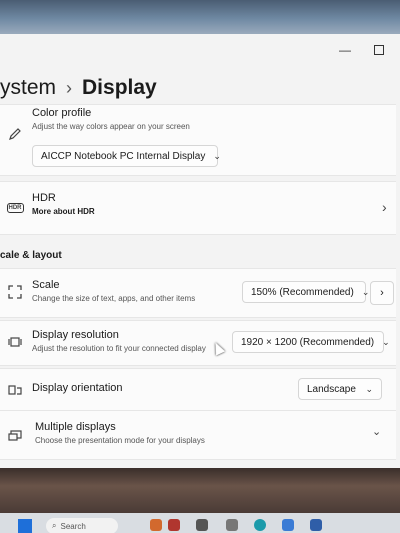 The image size is (400, 533). I want to click on color-profile-dropdown: AICCP Notebook PC Internal Display ⌄, so click(126, 156).